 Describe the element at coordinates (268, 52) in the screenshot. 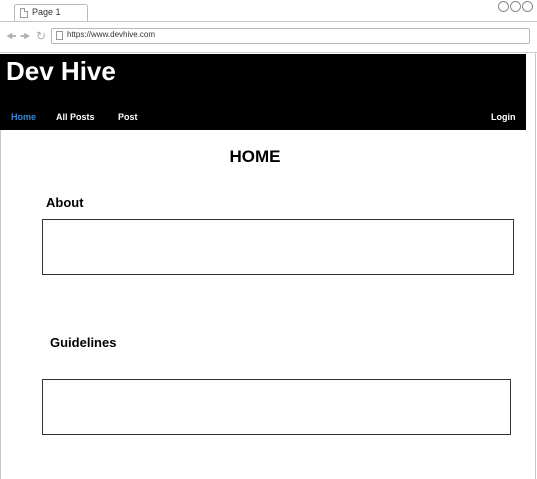

I see `toolbar-divider` at that location.